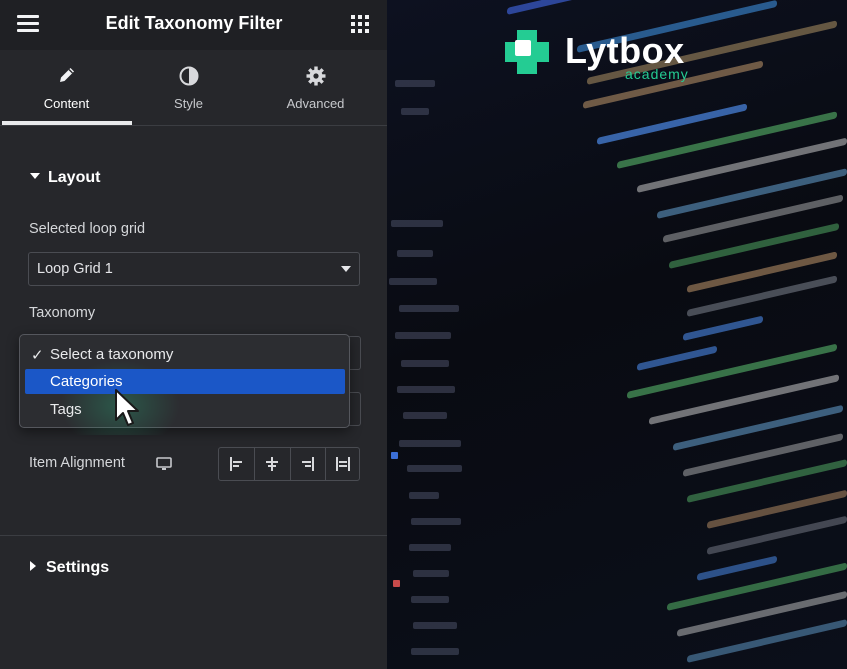 Image resolution: width=847 pixels, height=669 pixels. Describe the element at coordinates (315, 76) in the screenshot. I see `gear-icon` at that location.